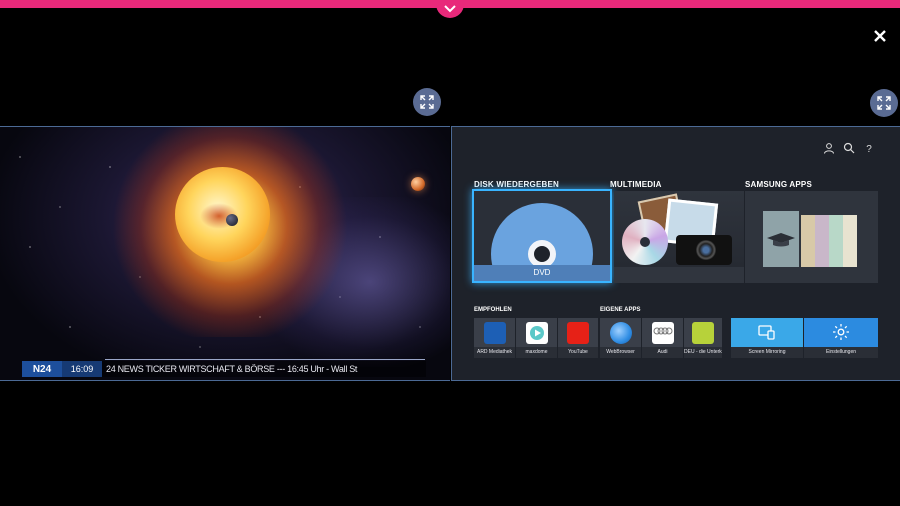 This screenshot has width=900, height=506. What do you see at coordinates (42, 369) in the screenshot?
I see `channel-logo: N24` at bounding box center [42, 369].